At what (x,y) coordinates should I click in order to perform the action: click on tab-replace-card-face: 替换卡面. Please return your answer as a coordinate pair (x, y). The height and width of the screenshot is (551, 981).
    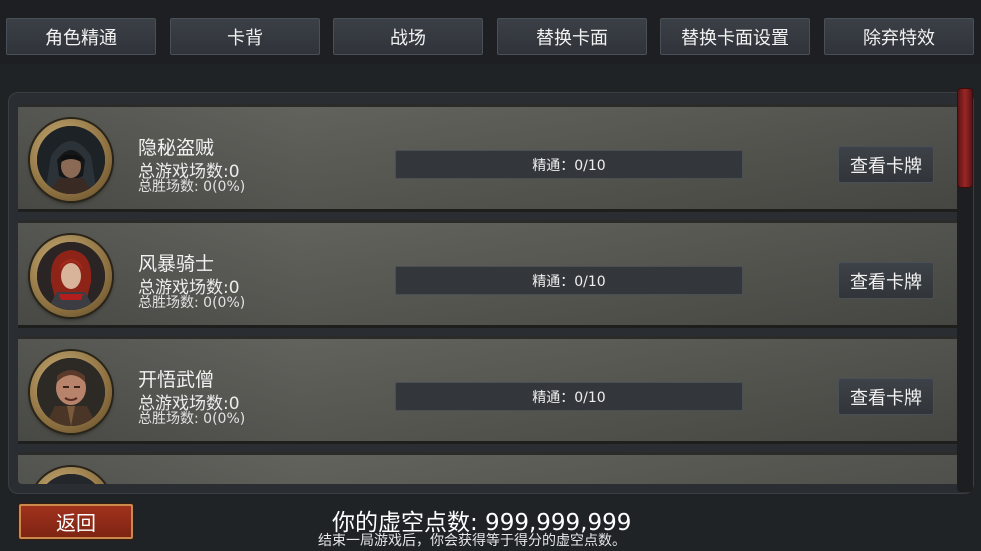
    Looking at the image, I should click on (572, 36).